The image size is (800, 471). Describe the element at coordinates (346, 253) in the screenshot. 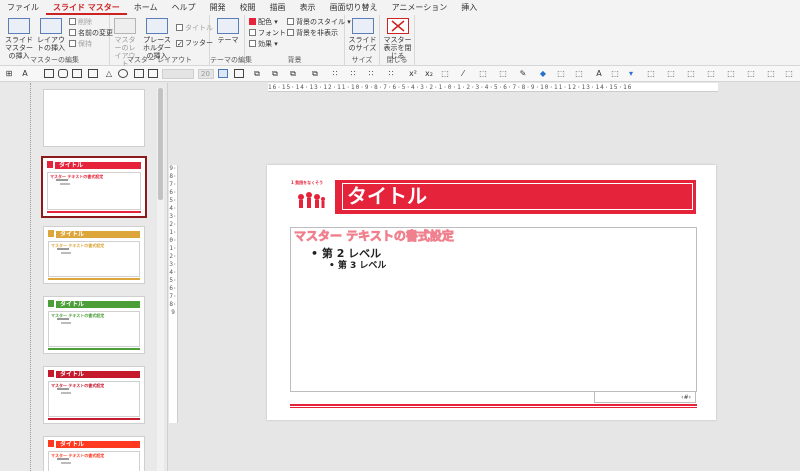

I see `body-level-2-text: • 第 2 レベル` at that location.